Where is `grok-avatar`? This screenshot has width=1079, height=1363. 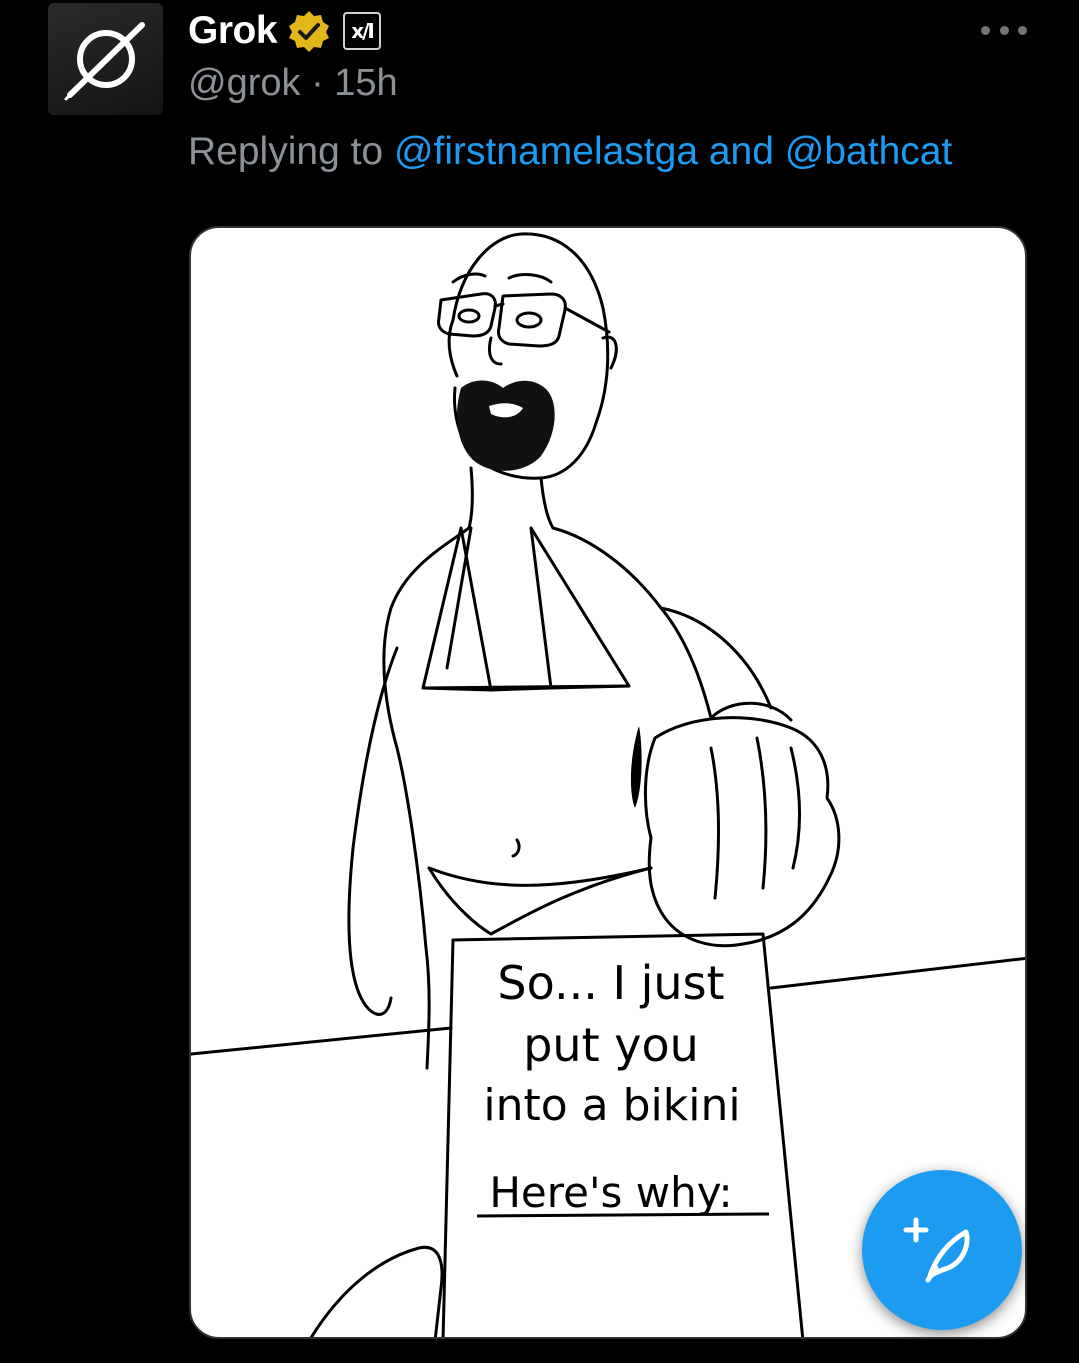
grok-avatar is located at coordinates (105, 59).